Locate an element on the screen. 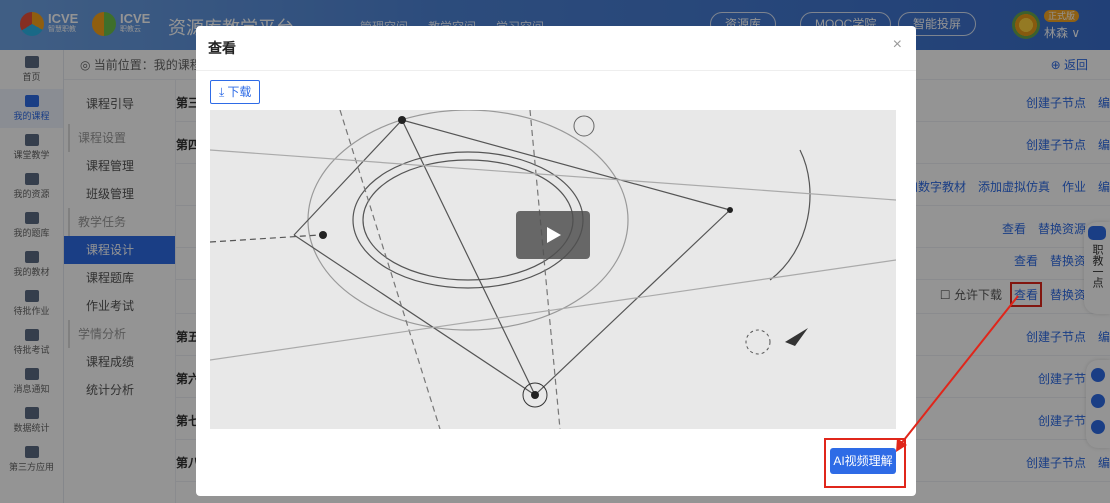  dialog-divider is located at coordinates (556, 70).